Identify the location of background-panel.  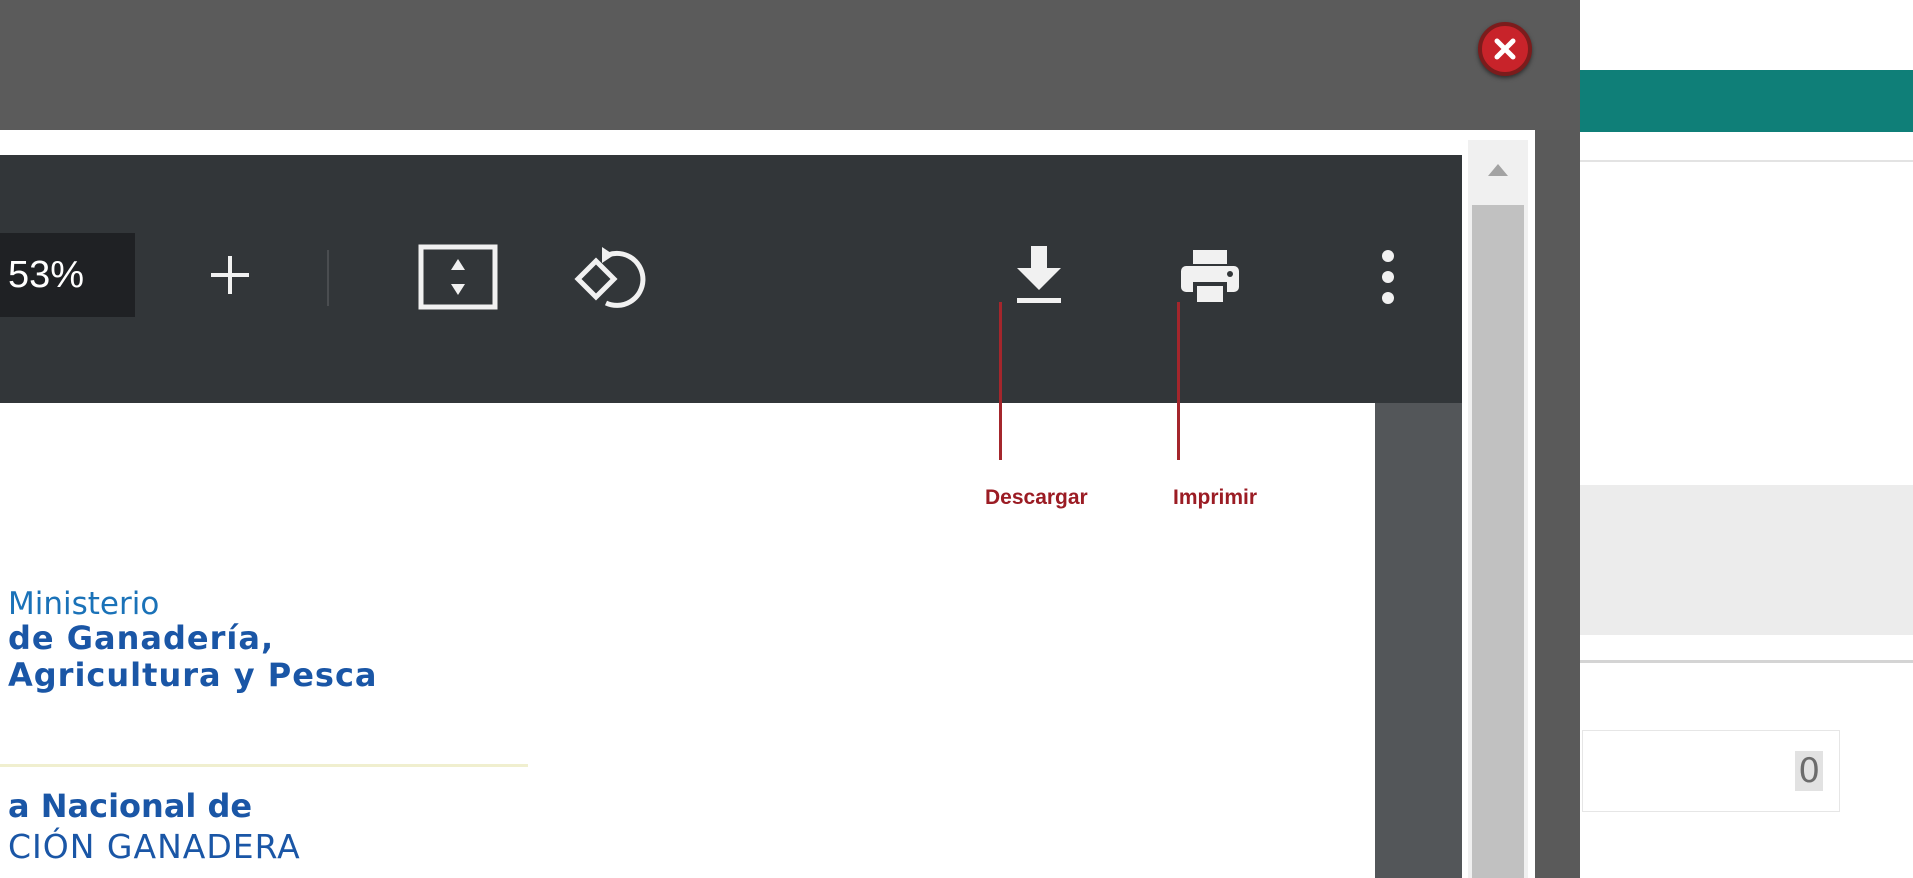
(1746, 560).